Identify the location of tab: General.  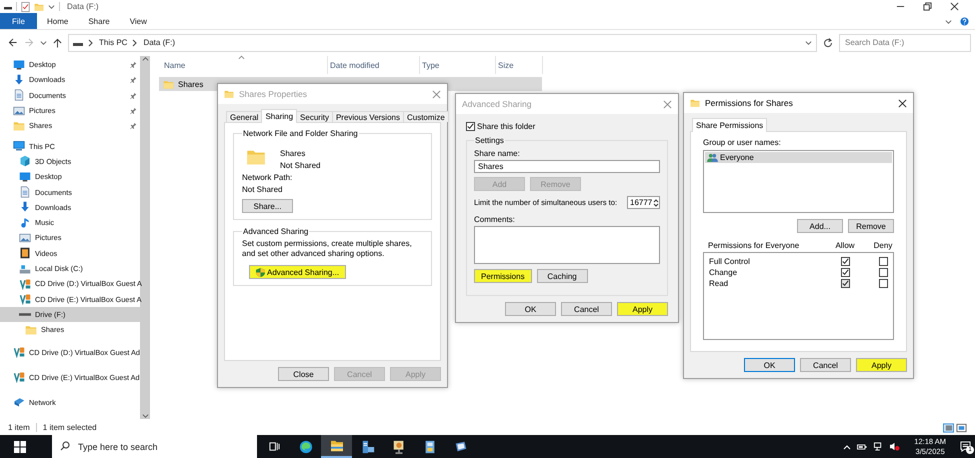
(244, 116).